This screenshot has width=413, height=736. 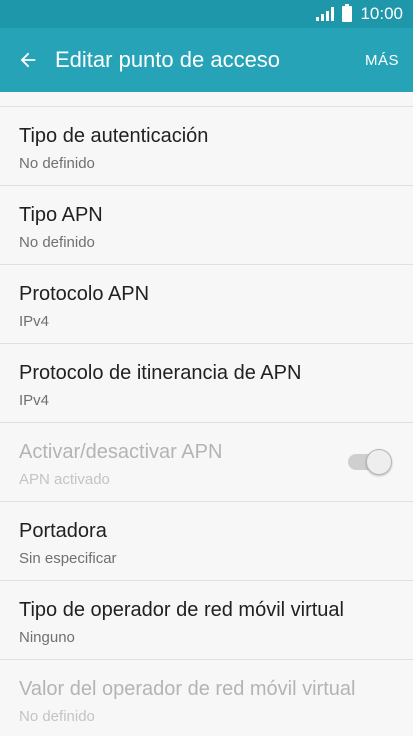 What do you see at coordinates (63, 531) in the screenshot?
I see `item-label: Portadora` at bounding box center [63, 531].